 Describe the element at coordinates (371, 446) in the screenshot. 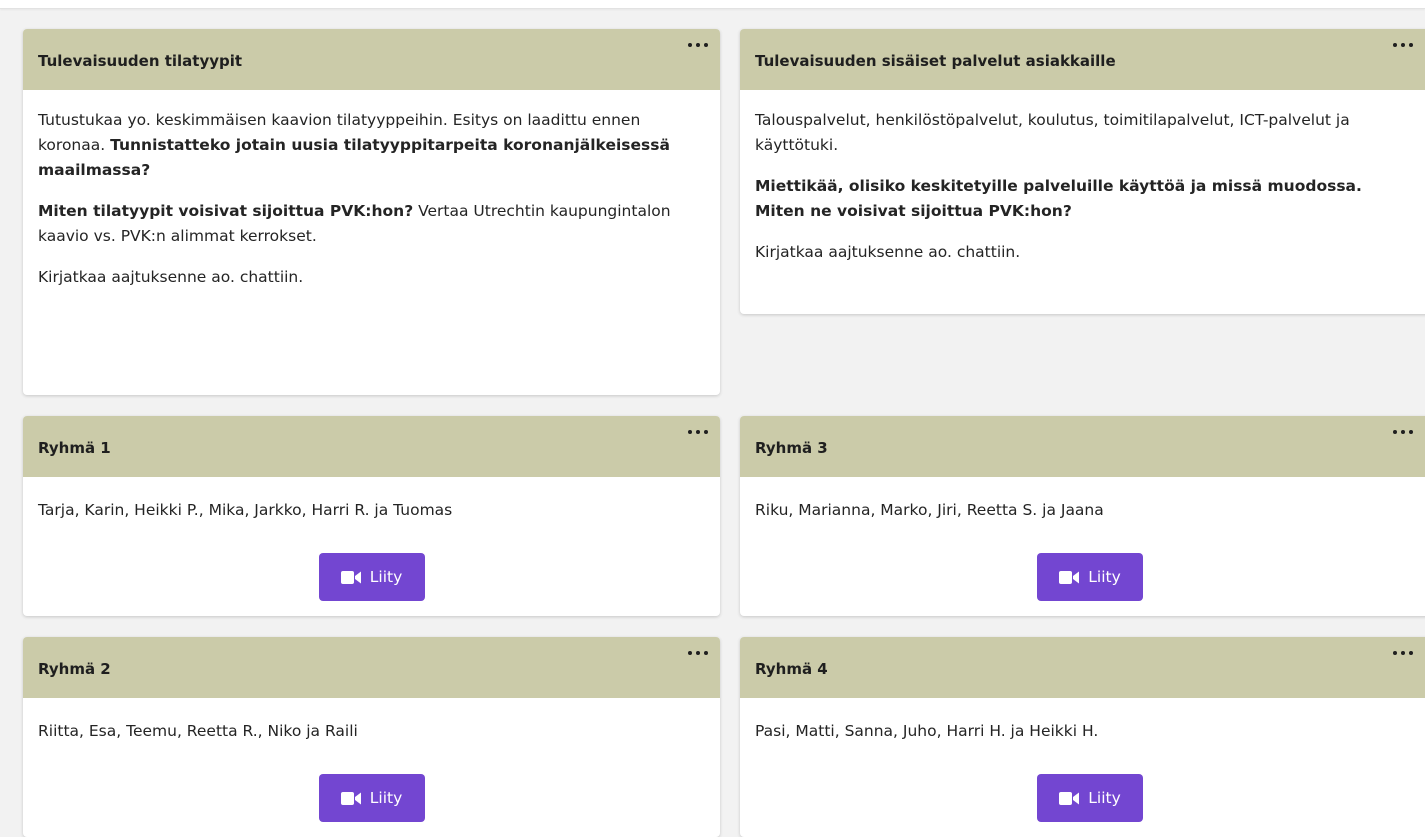

I see `card-header: Ryhmä 1` at that location.